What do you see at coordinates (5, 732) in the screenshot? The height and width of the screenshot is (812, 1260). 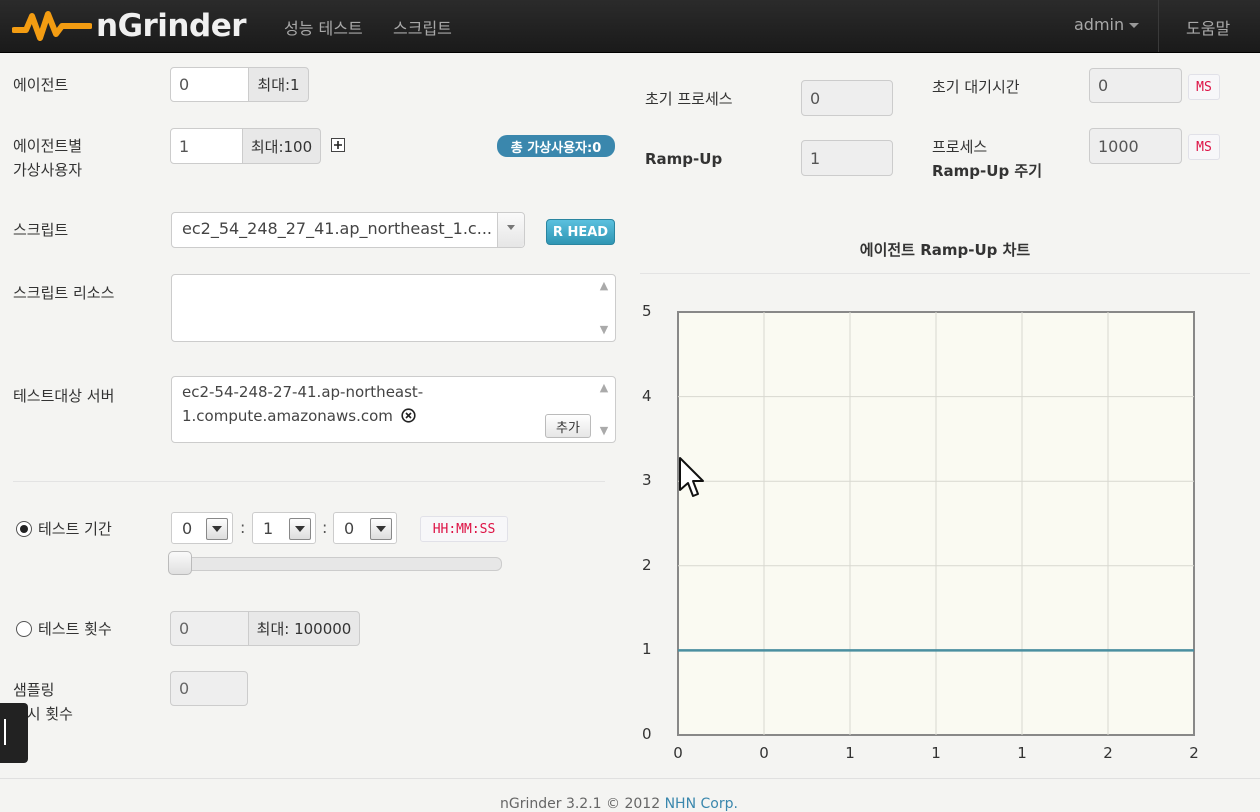 I see `cursor-bar-icon` at bounding box center [5, 732].